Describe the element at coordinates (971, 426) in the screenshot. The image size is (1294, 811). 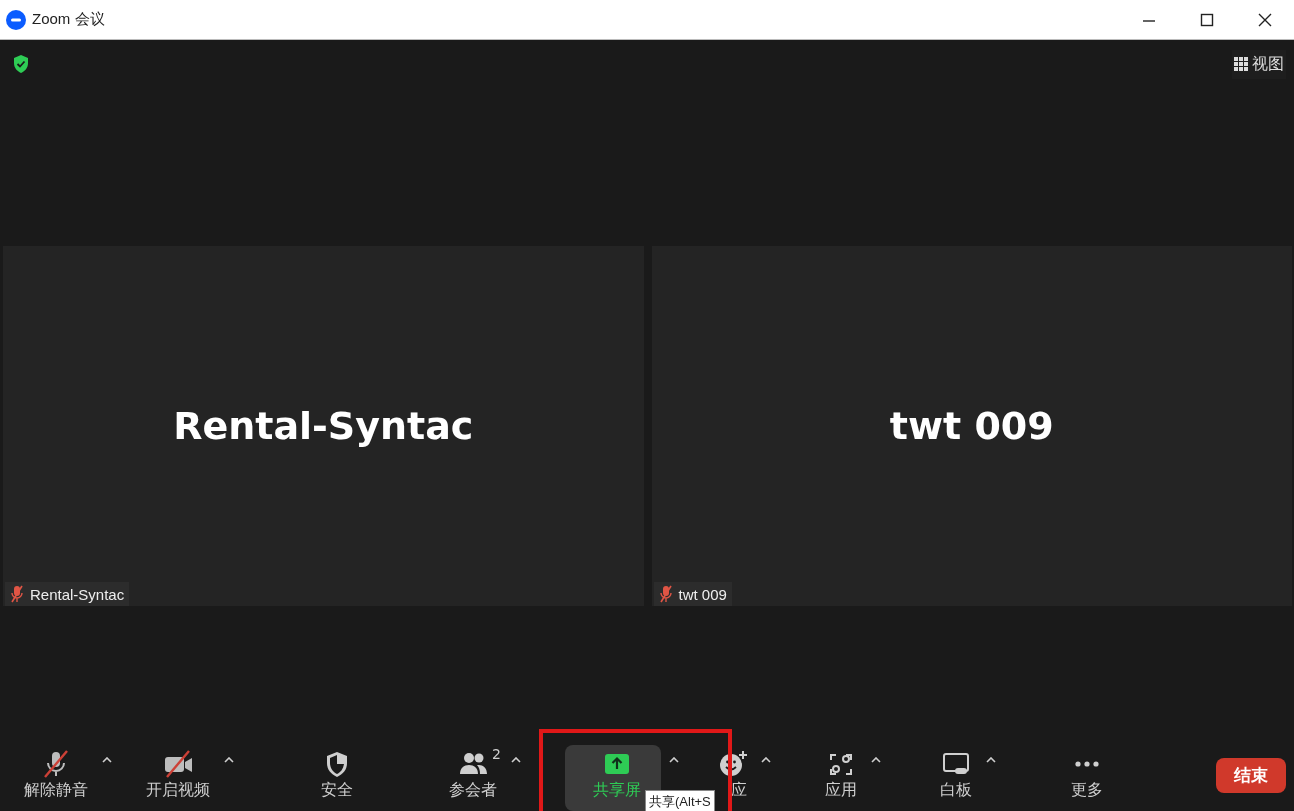
I see `participant-name: twt 009` at that location.